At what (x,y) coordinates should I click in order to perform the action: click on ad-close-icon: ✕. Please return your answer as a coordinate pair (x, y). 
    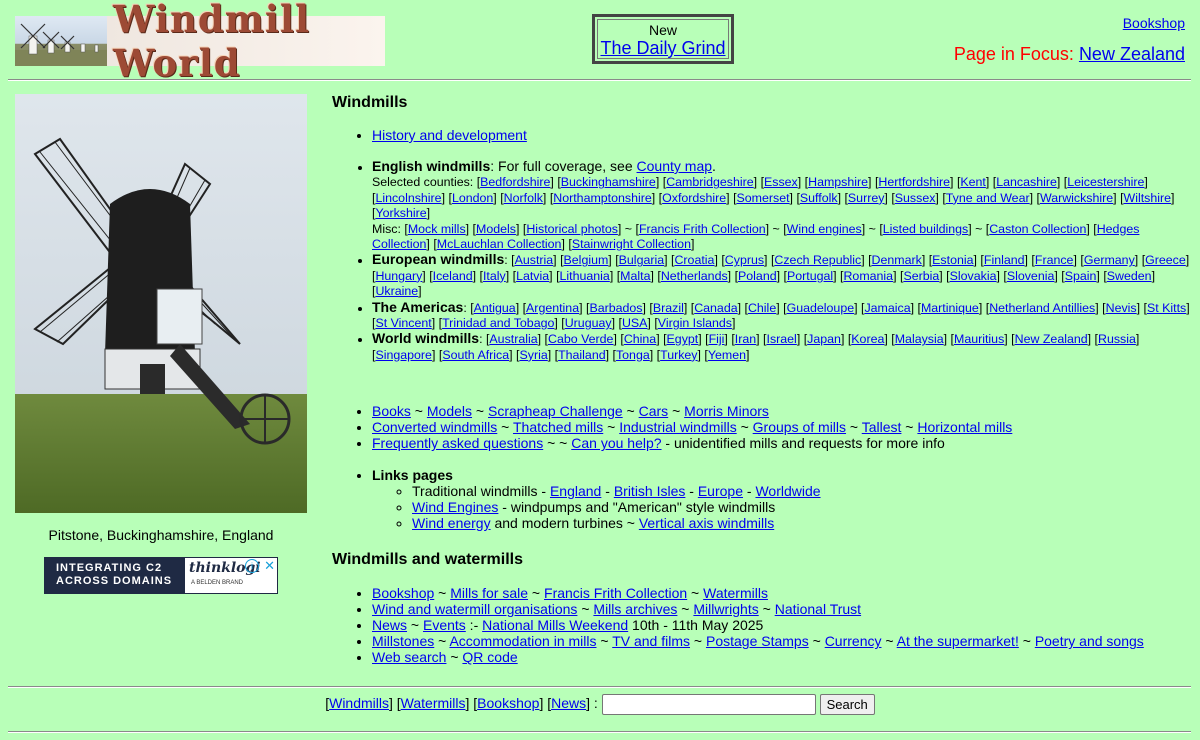
    Looking at the image, I should click on (269, 566).